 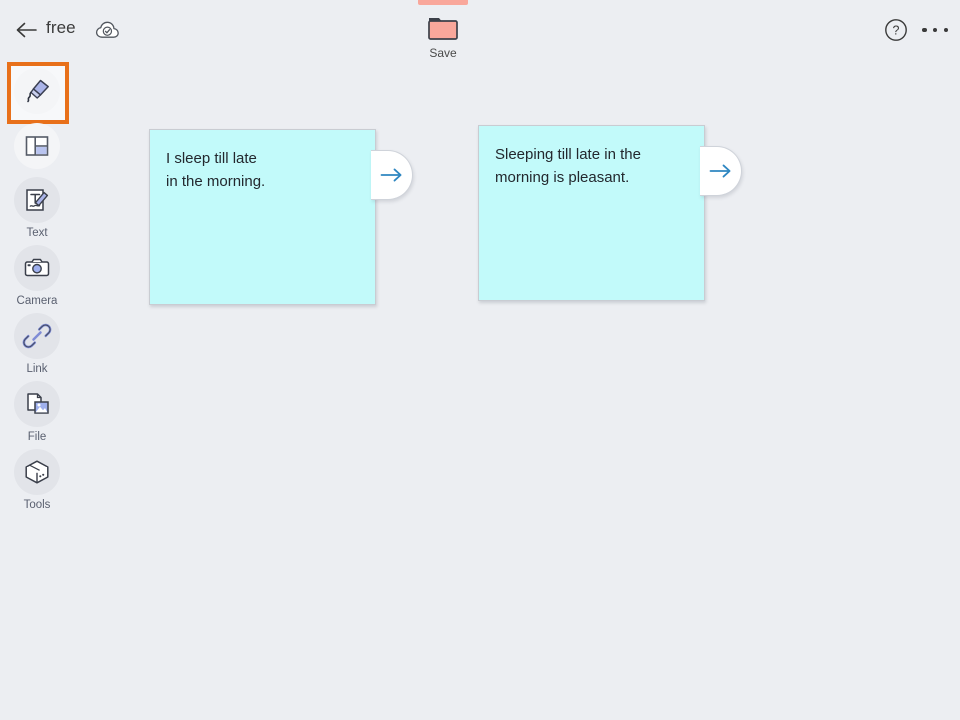 I want to click on chain-link-glyph, so click(x=37, y=336).